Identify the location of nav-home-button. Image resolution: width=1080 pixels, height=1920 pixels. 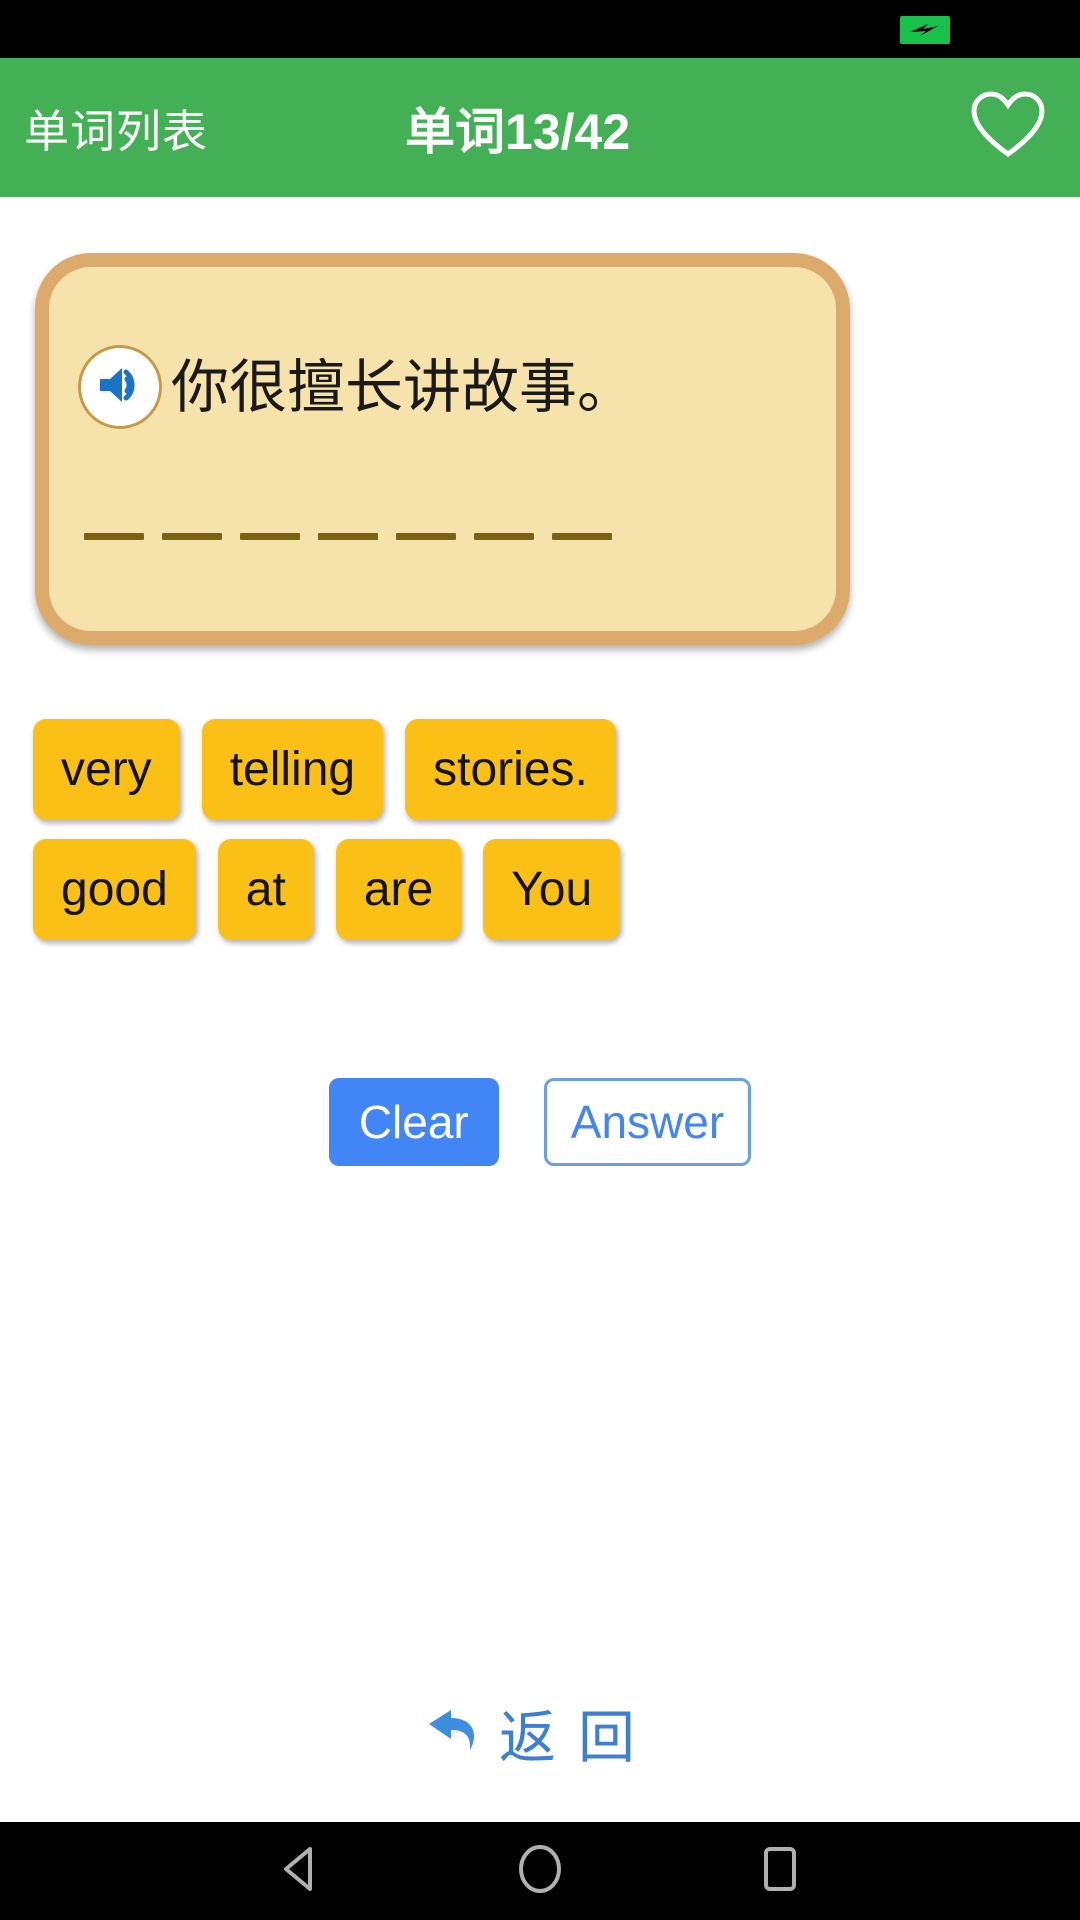
(540, 1871).